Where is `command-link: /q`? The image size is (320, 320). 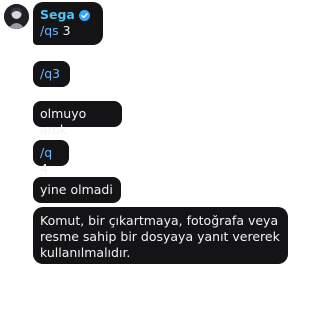
command-link: /q is located at coordinates (46, 152).